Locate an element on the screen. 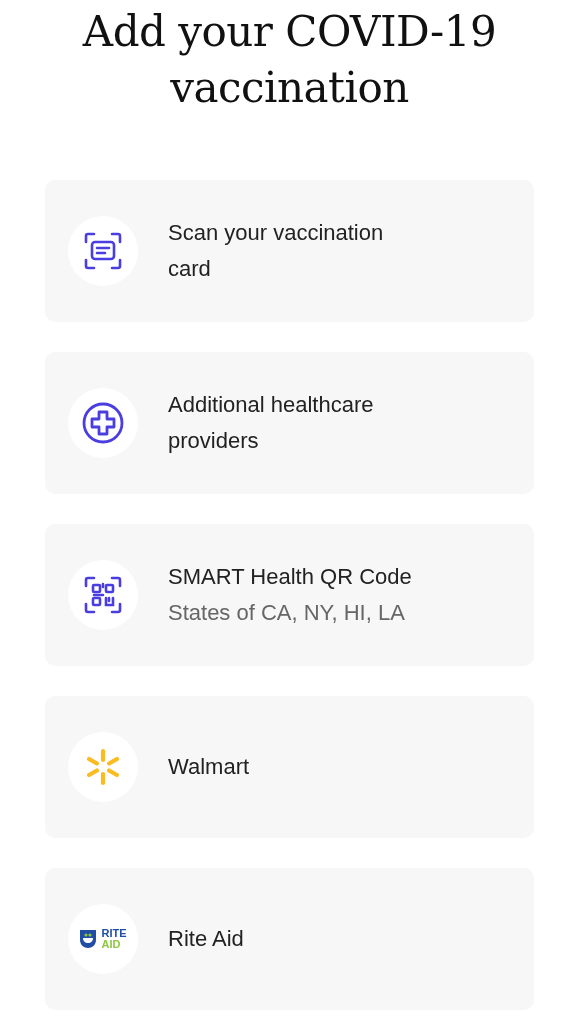 This screenshot has width=579, height=1024. option-label: Additional healthcare providers is located at coordinates (271, 423).